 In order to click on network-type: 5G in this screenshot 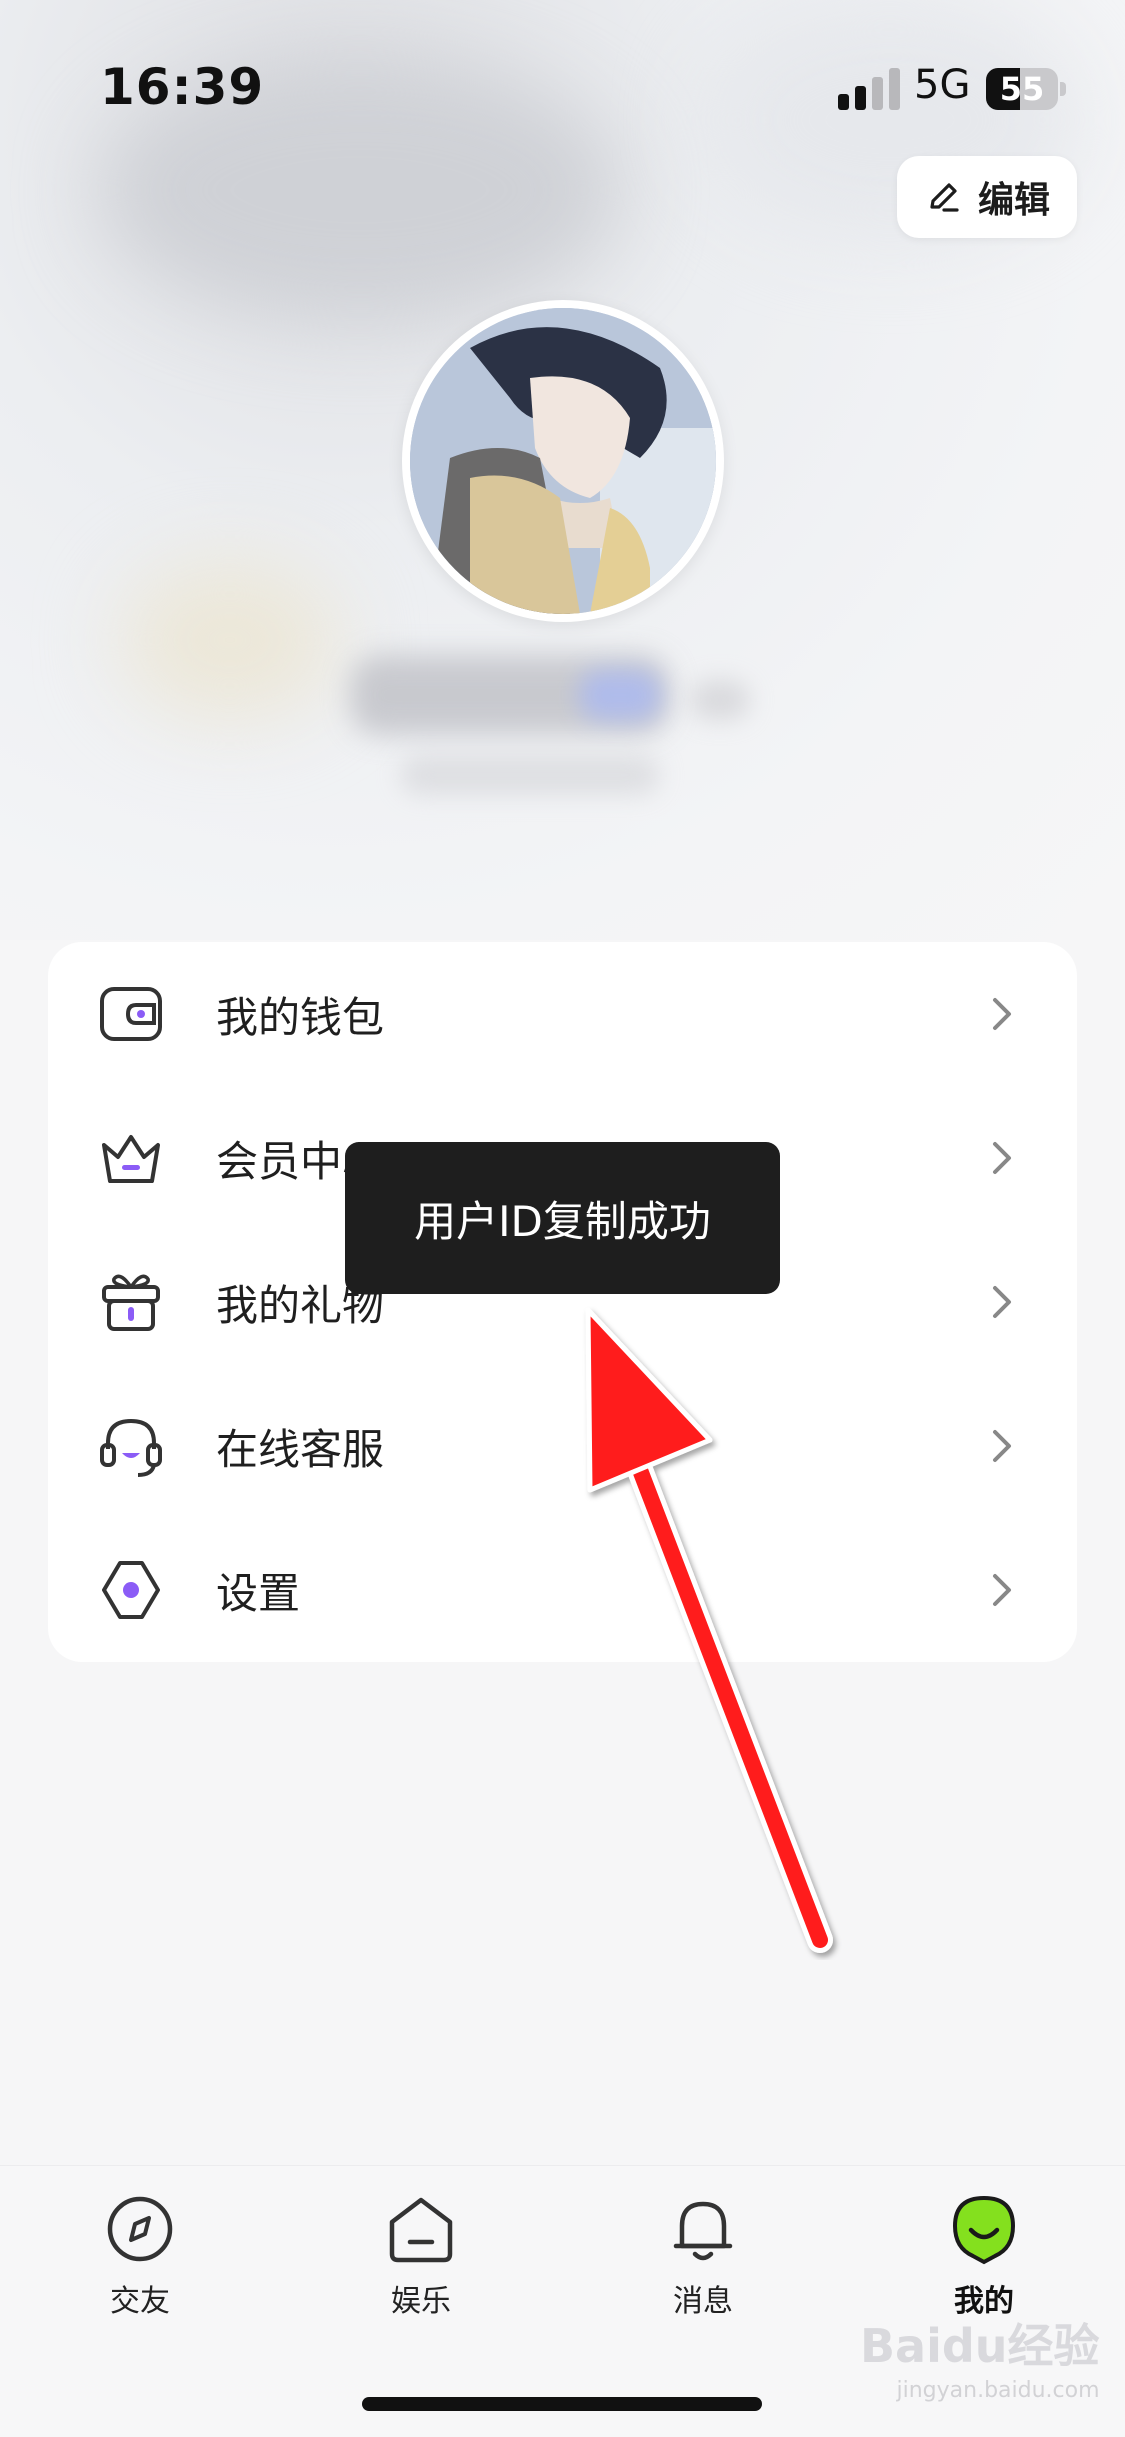, I will do `click(942, 85)`.